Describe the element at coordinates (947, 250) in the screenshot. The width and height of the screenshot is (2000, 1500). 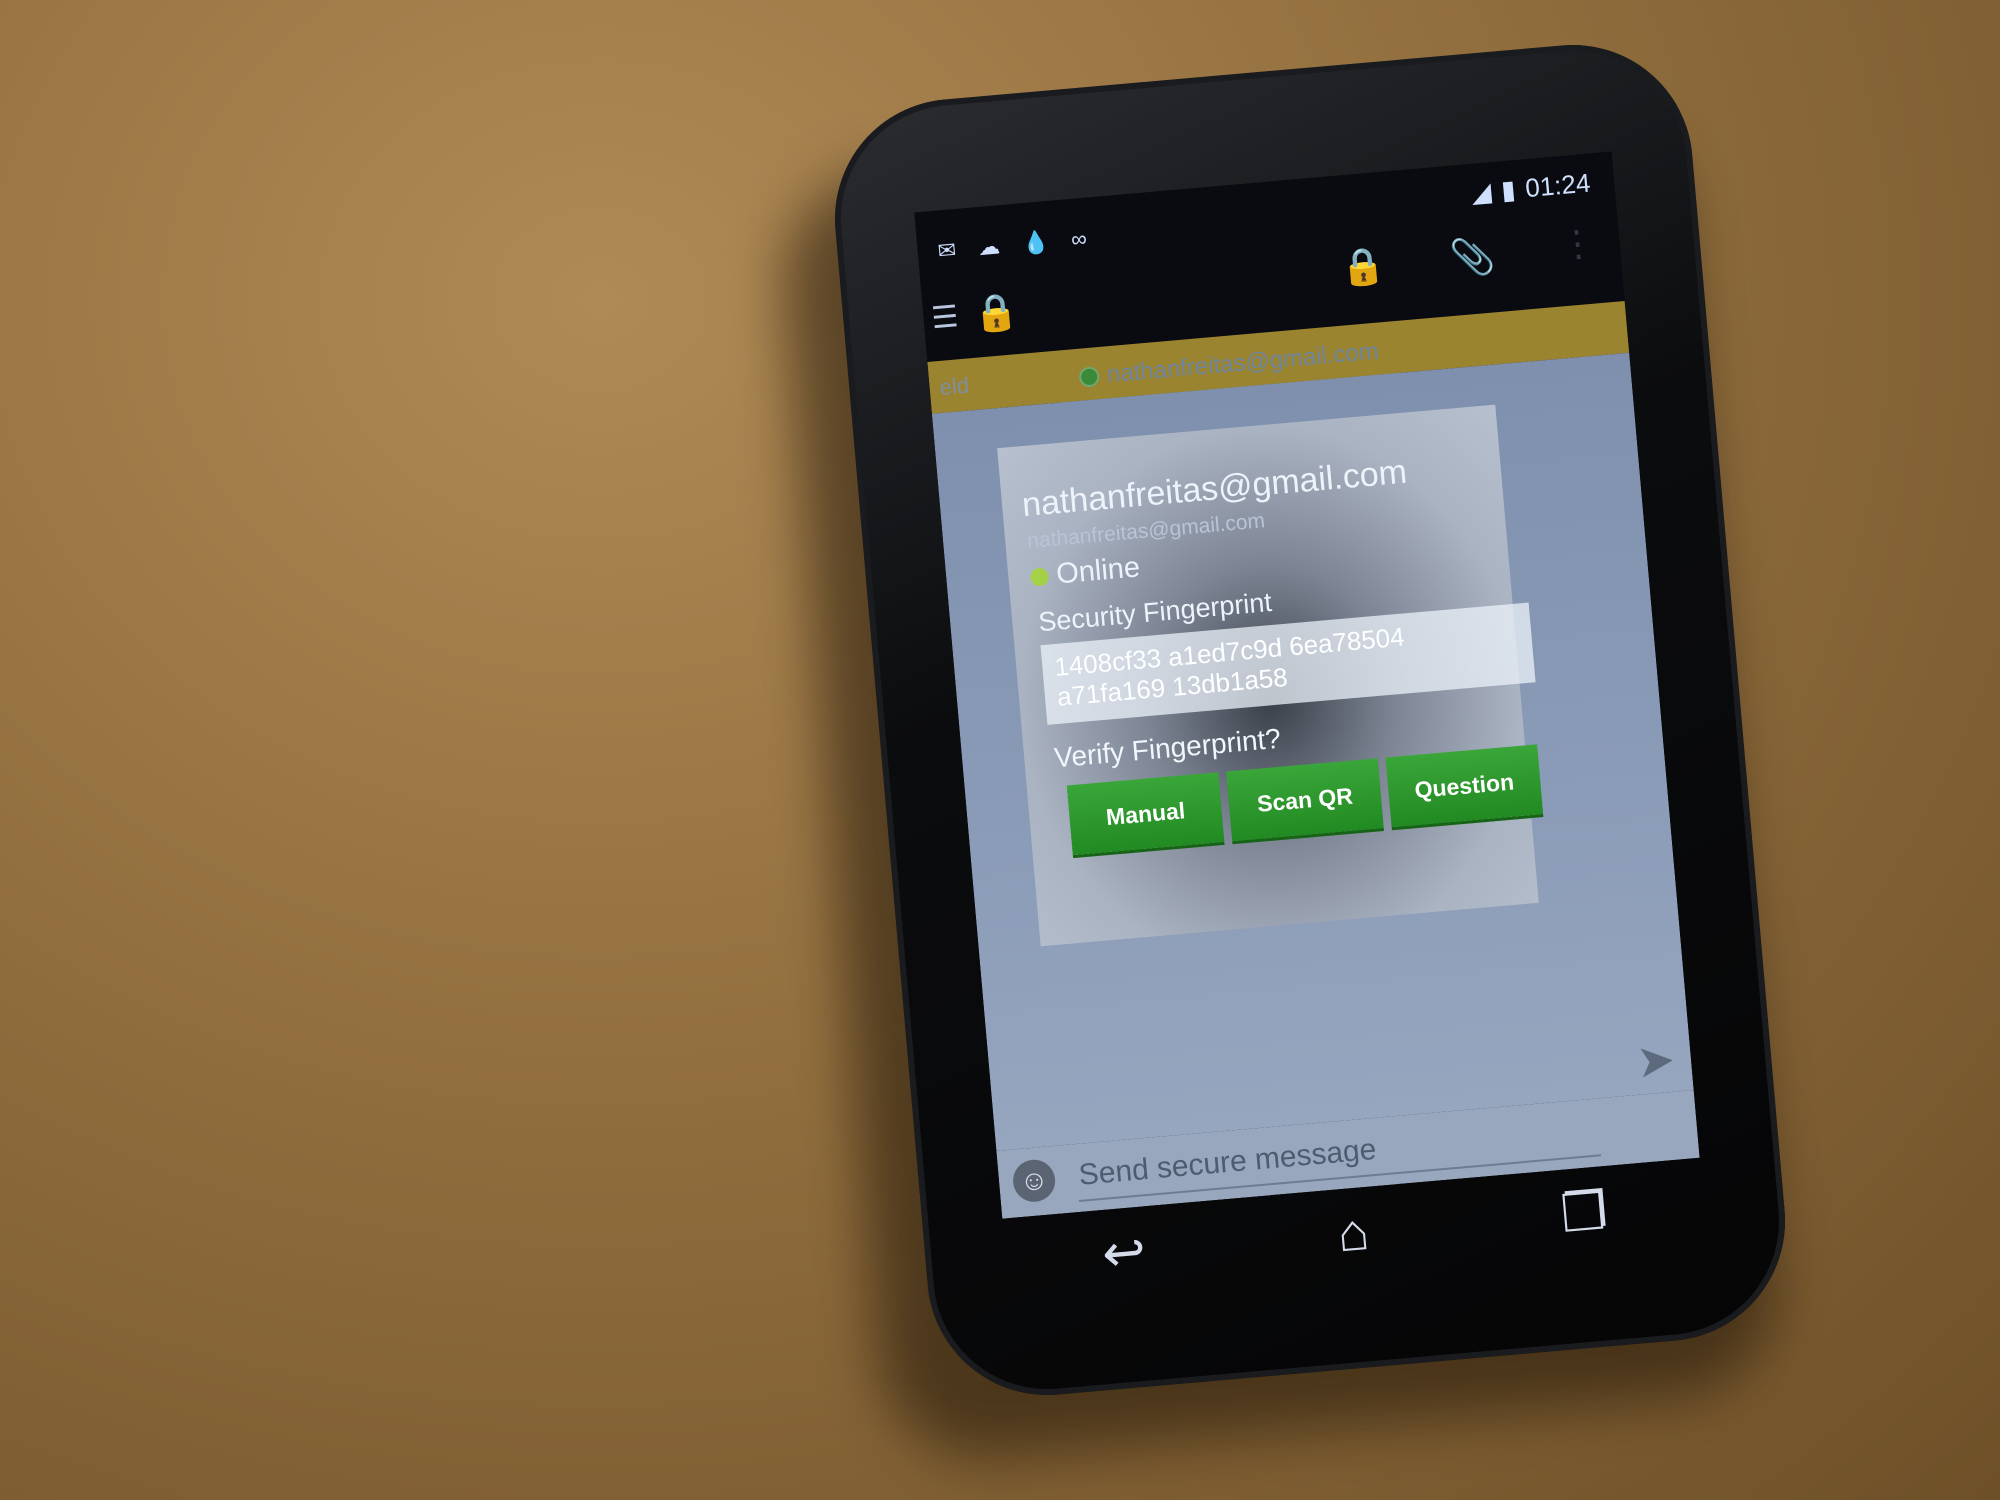
I see `mail-icon: ✉` at that location.